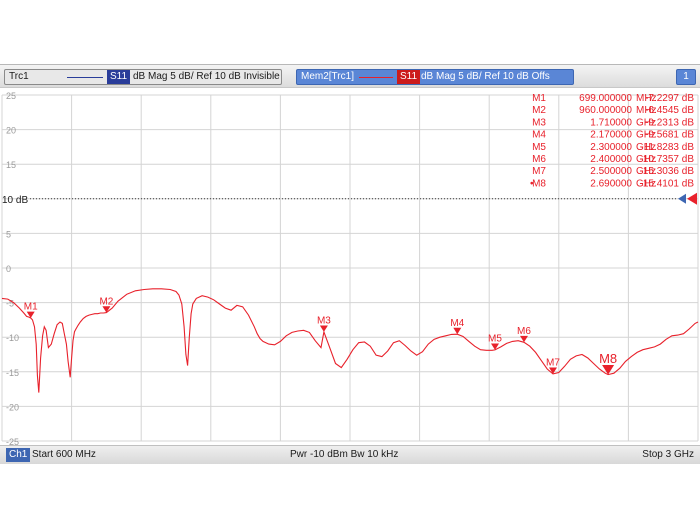 The height and width of the screenshot is (530, 700). What do you see at coordinates (611, 183) in the screenshot?
I see `marker-frequency: 2.690000` at bounding box center [611, 183].